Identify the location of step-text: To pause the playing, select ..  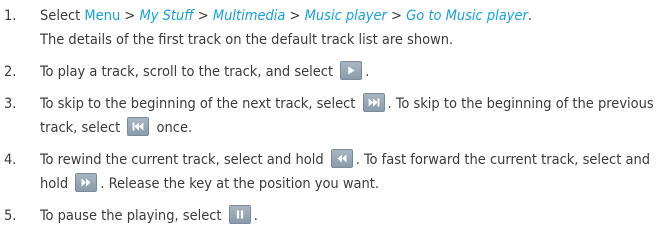
(353, 216).